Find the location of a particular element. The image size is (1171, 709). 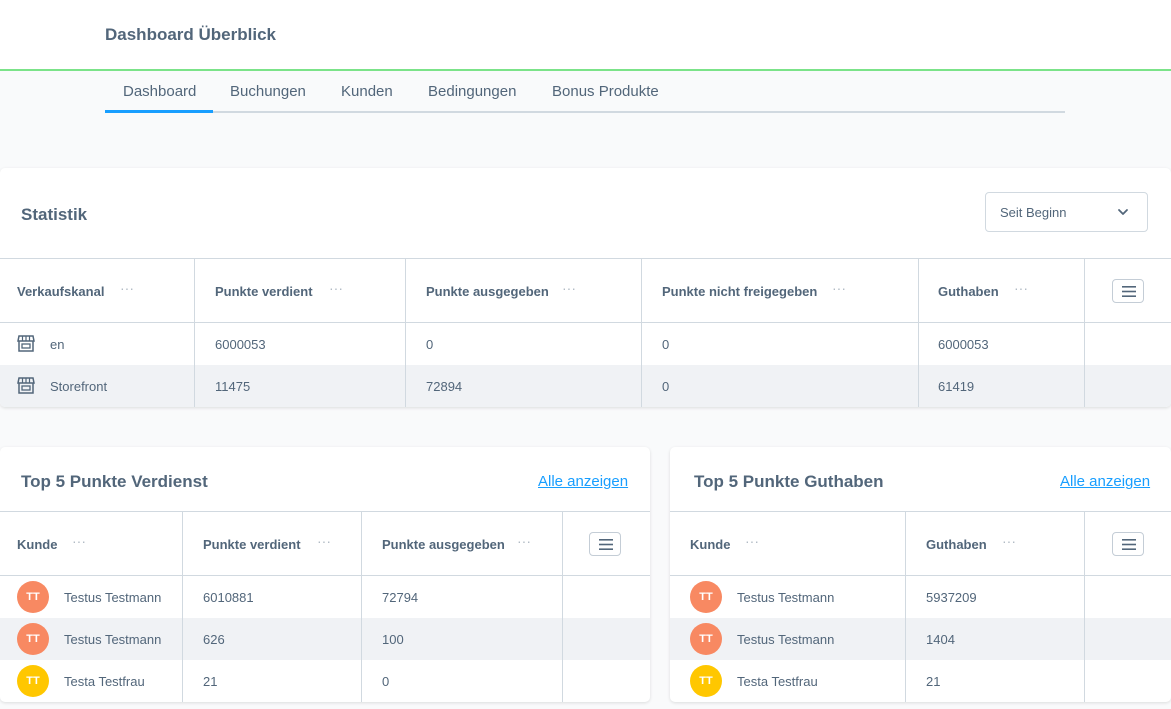

top-bar: Dashboard Überblick is located at coordinates (585, 35).